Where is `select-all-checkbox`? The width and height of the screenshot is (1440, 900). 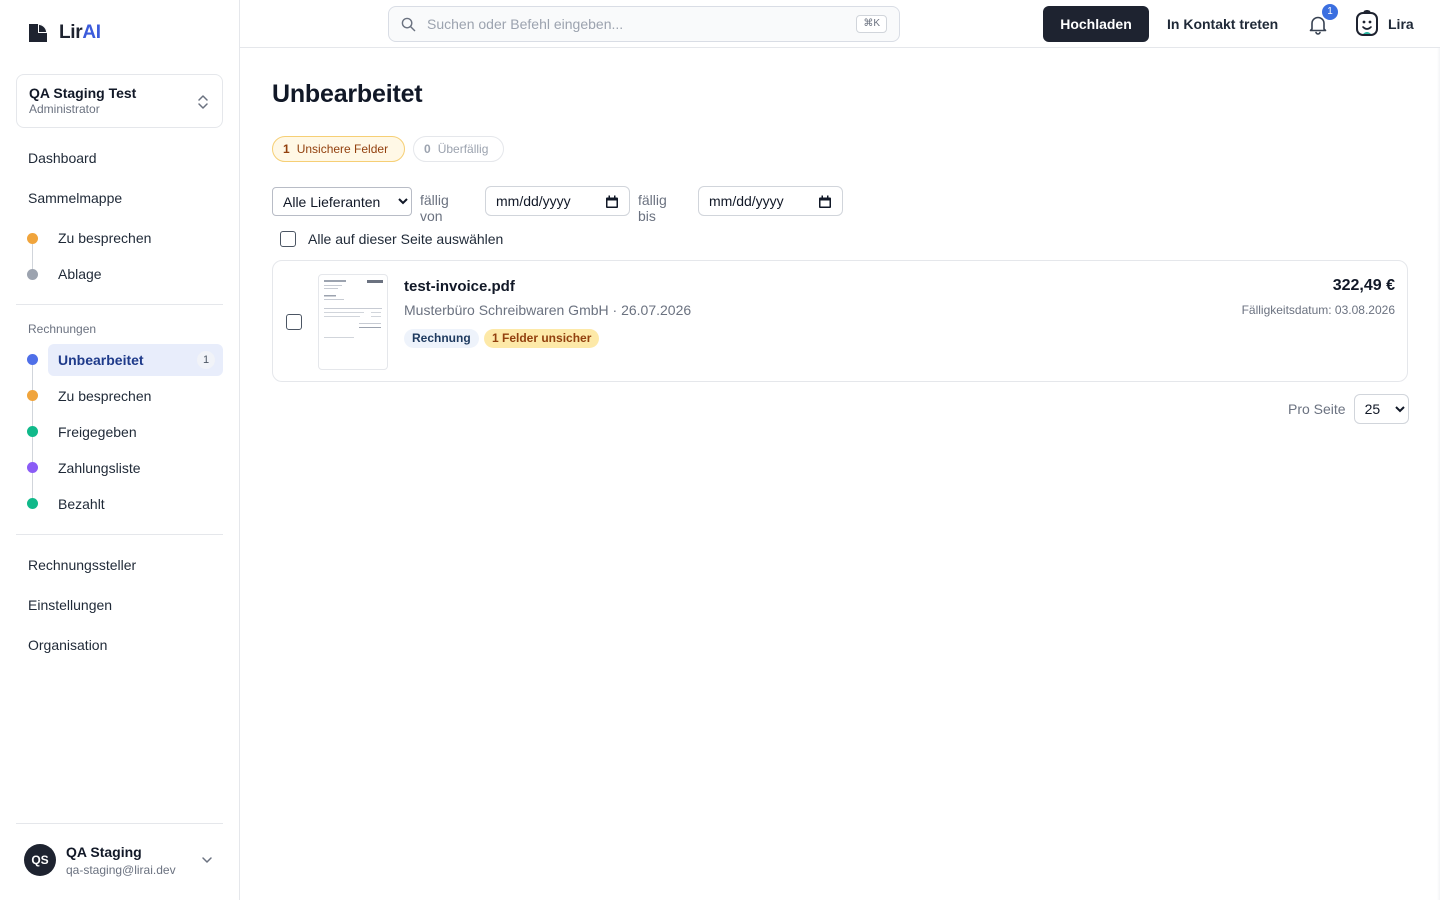 select-all-checkbox is located at coordinates (288, 239).